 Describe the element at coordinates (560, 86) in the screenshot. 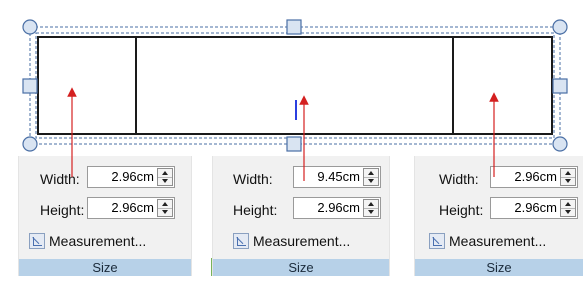

I see `resize-handle-right` at that location.